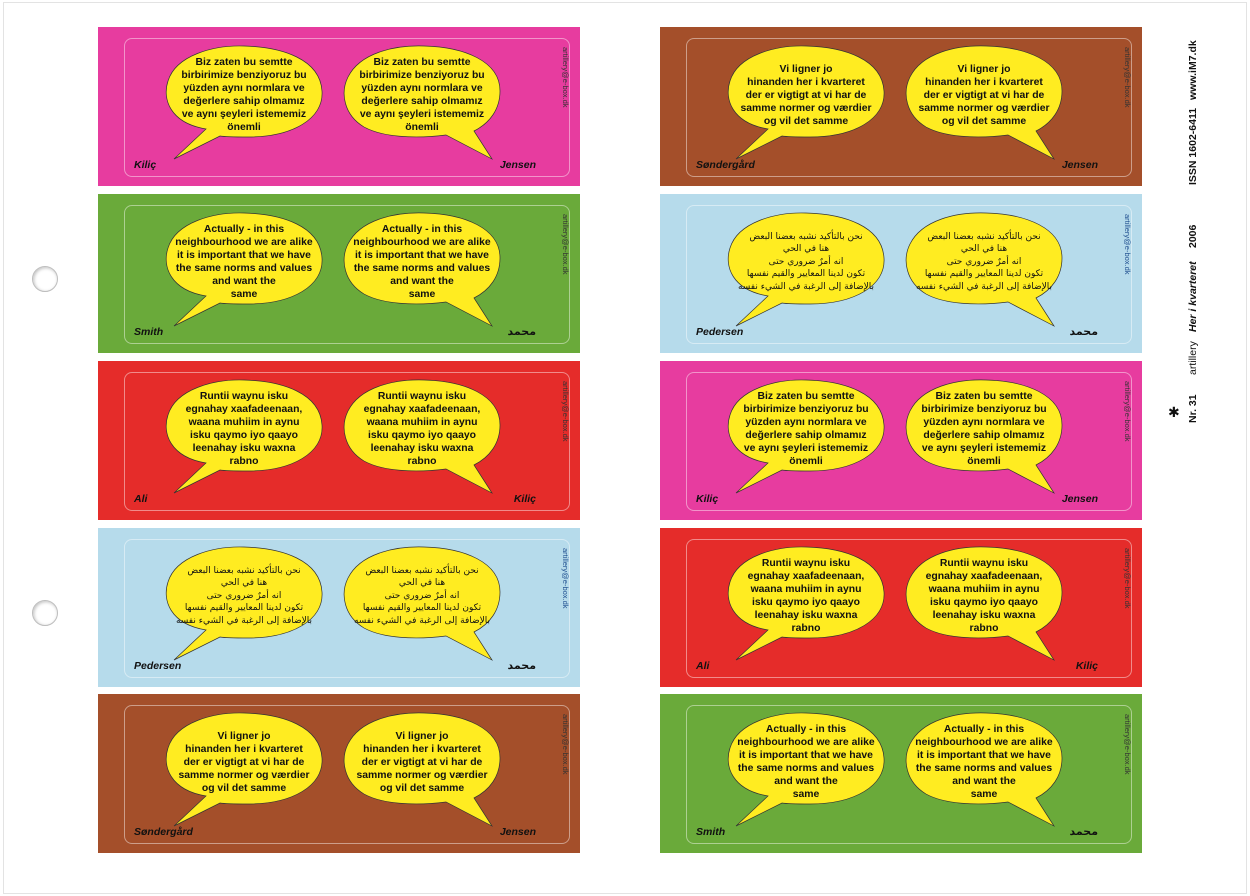  What do you see at coordinates (1193, 296) in the screenshot?
I see `publication-title: Her i kvarteret` at bounding box center [1193, 296].